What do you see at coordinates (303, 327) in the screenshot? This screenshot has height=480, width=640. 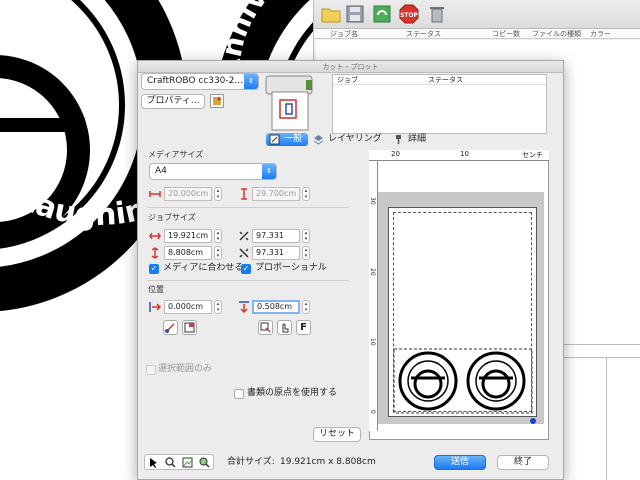 I see `fit-f-button: F` at bounding box center [303, 327].